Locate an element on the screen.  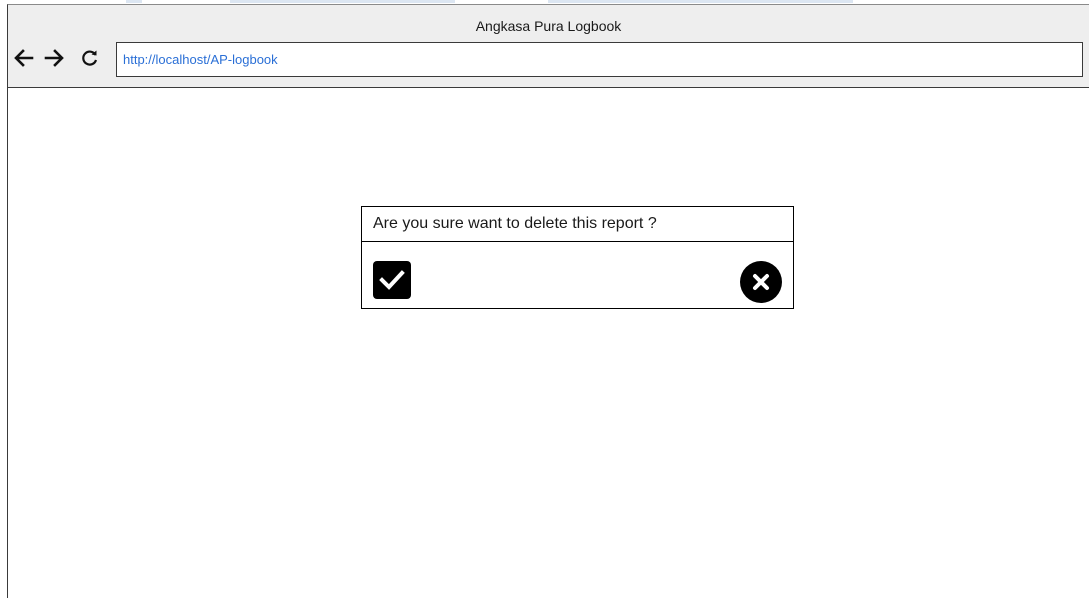
url-bar: http://localhost/AP-logbook is located at coordinates (599, 59).